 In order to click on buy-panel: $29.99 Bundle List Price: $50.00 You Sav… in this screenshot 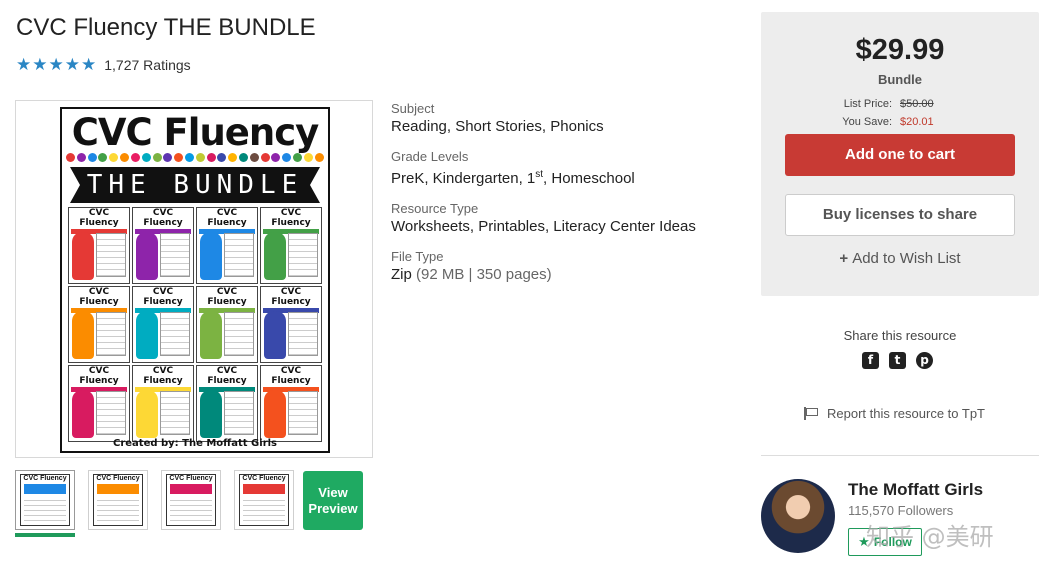, I will do `click(900, 154)`.